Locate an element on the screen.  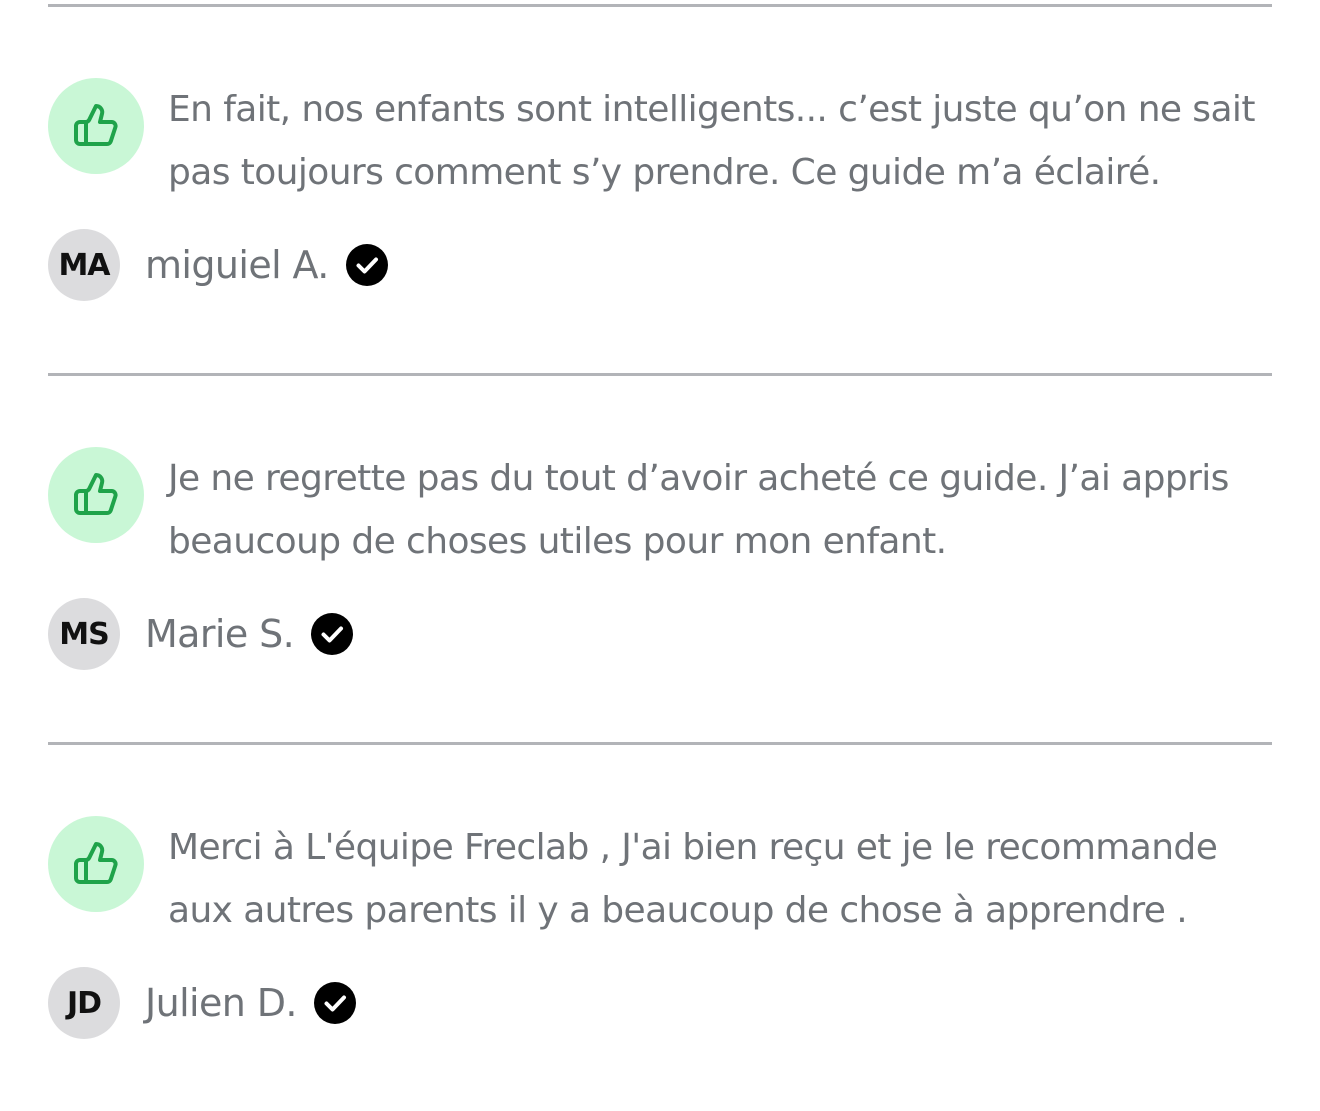
author-name: miguiel A. is located at coordinates (237, 265).